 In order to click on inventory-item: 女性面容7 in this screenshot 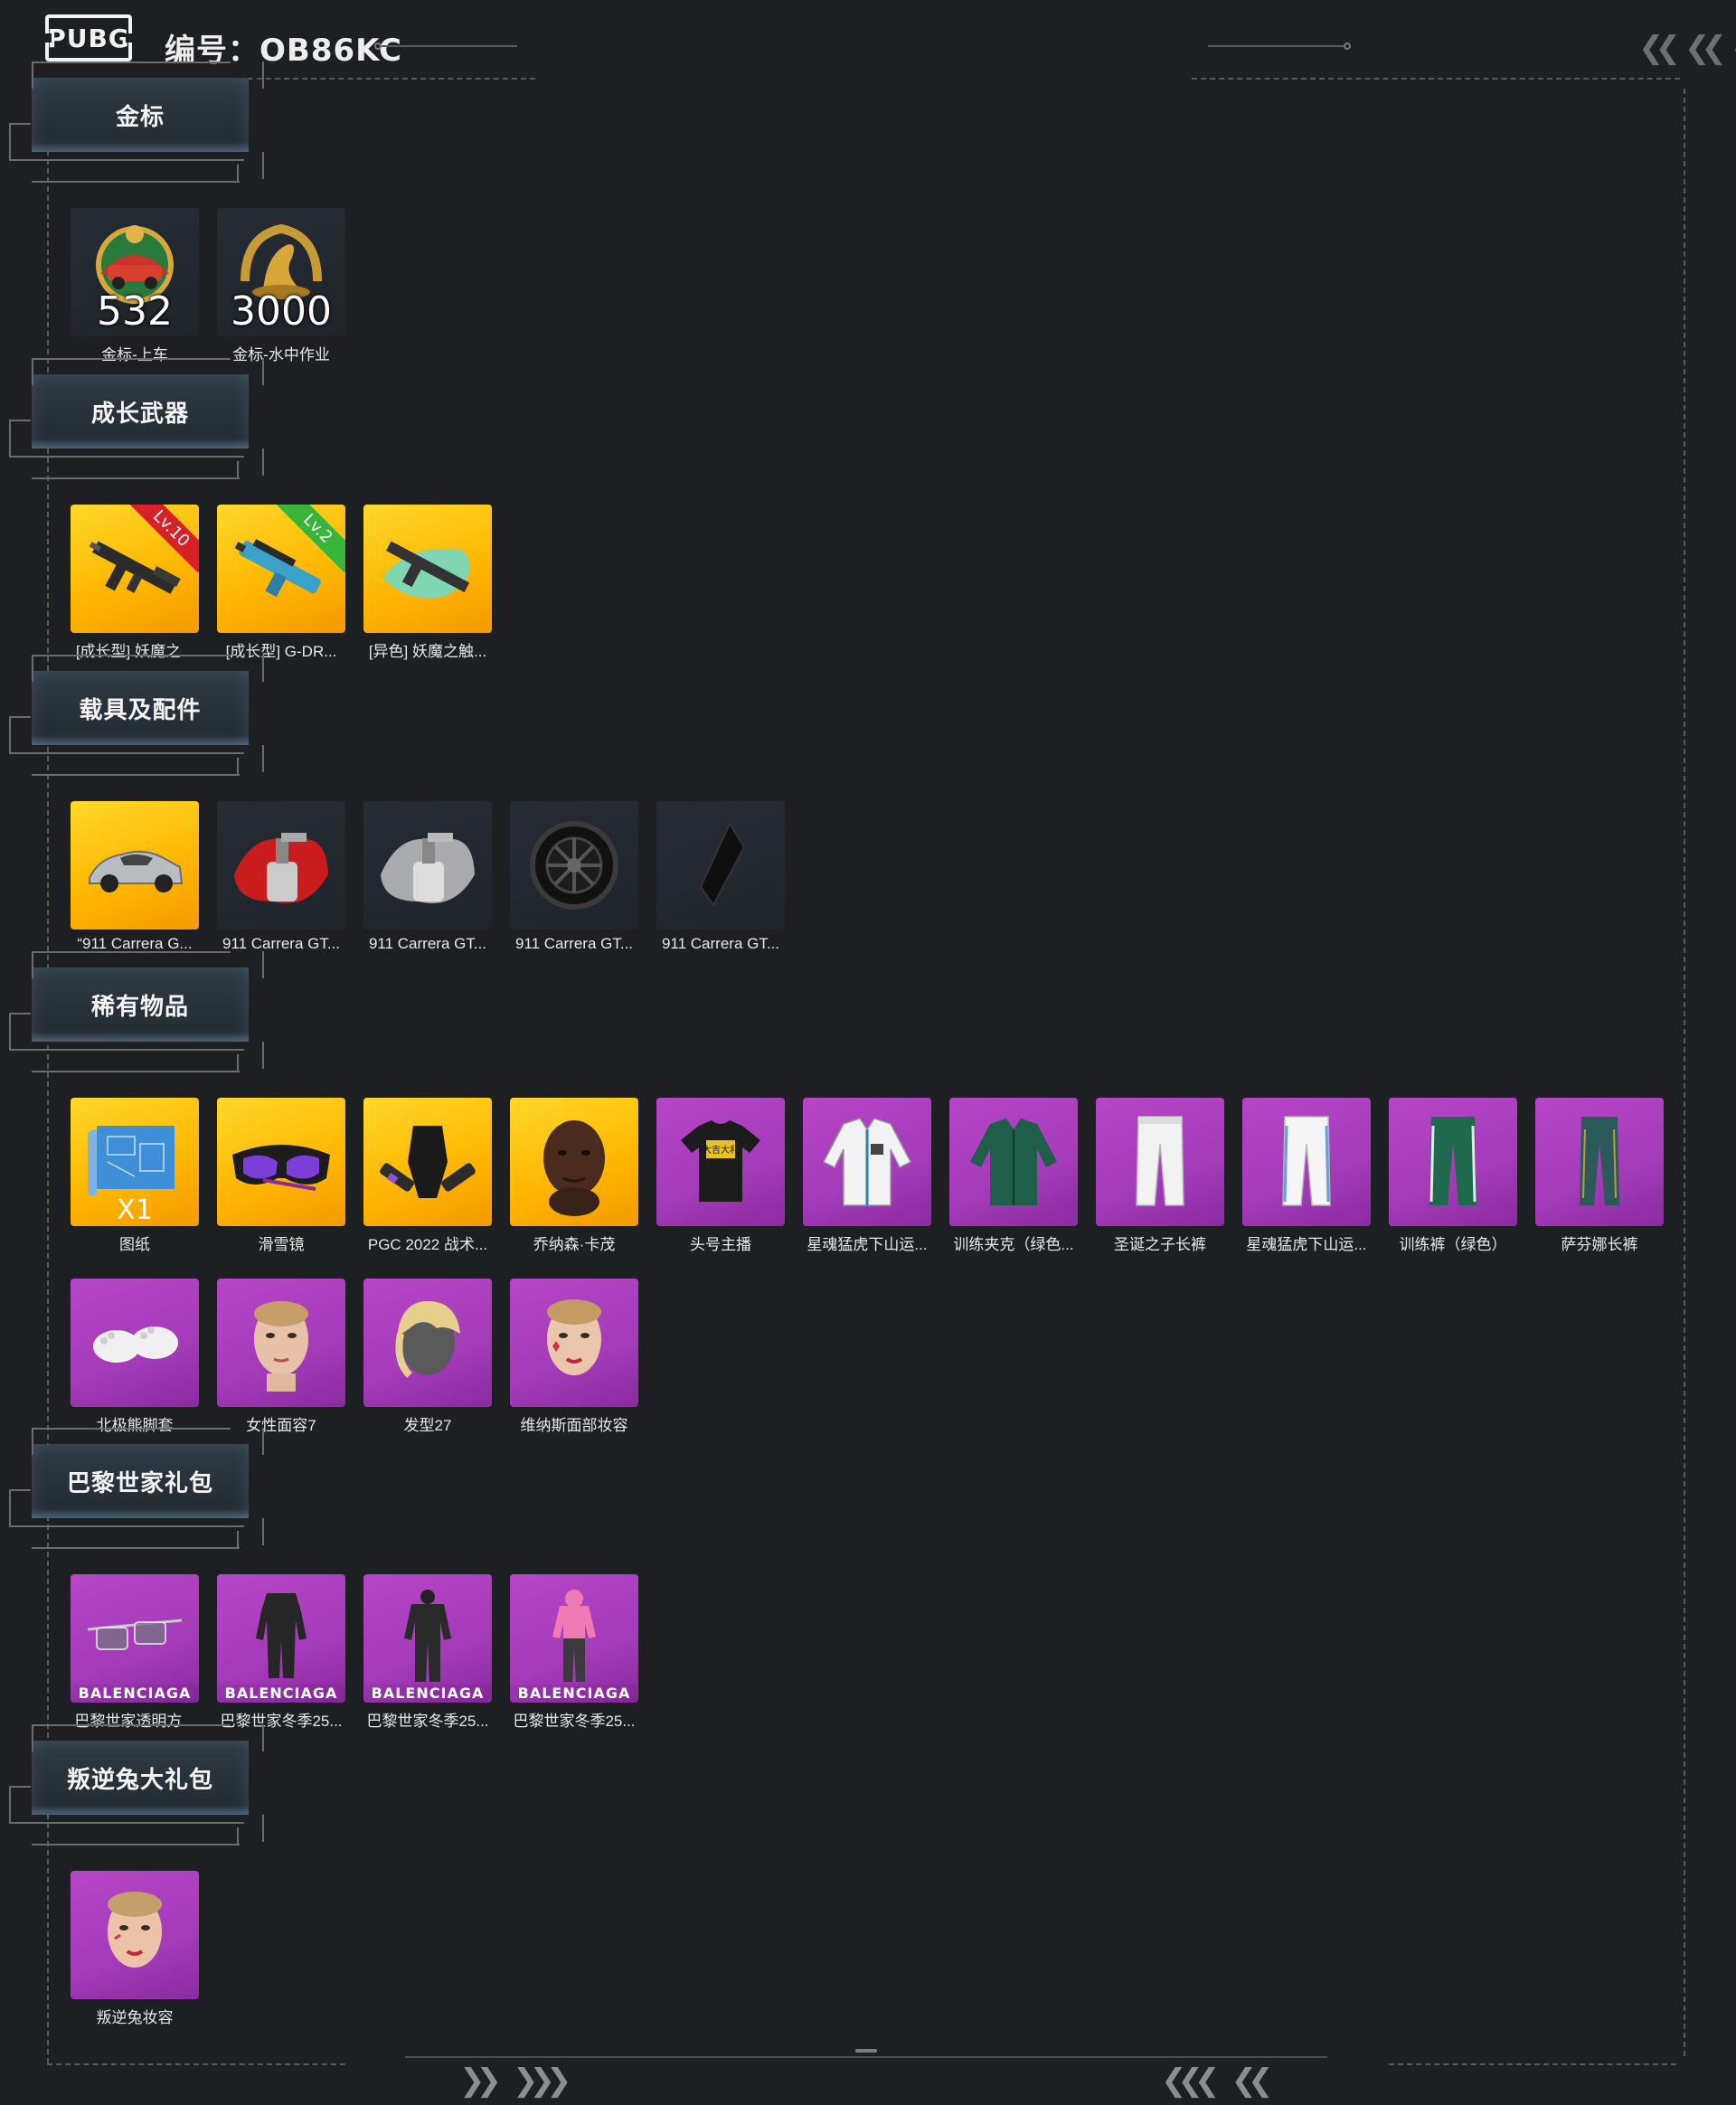, I will do `click(281, 1357)`.